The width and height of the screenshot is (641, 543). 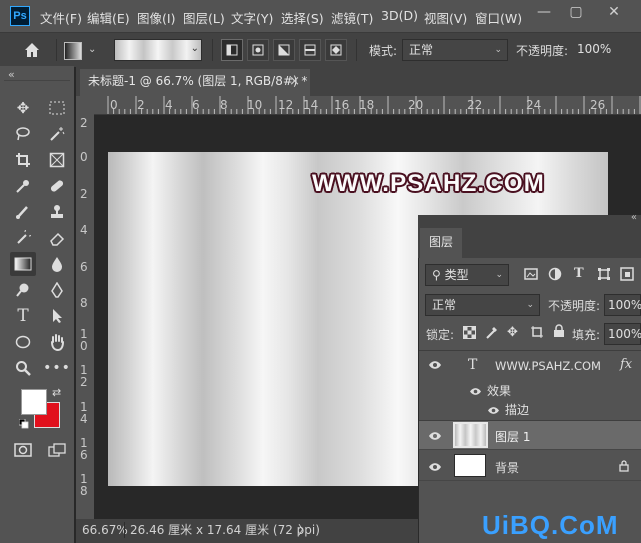 I want to click on lasso-tool-icon, so click(x=23, y=134).